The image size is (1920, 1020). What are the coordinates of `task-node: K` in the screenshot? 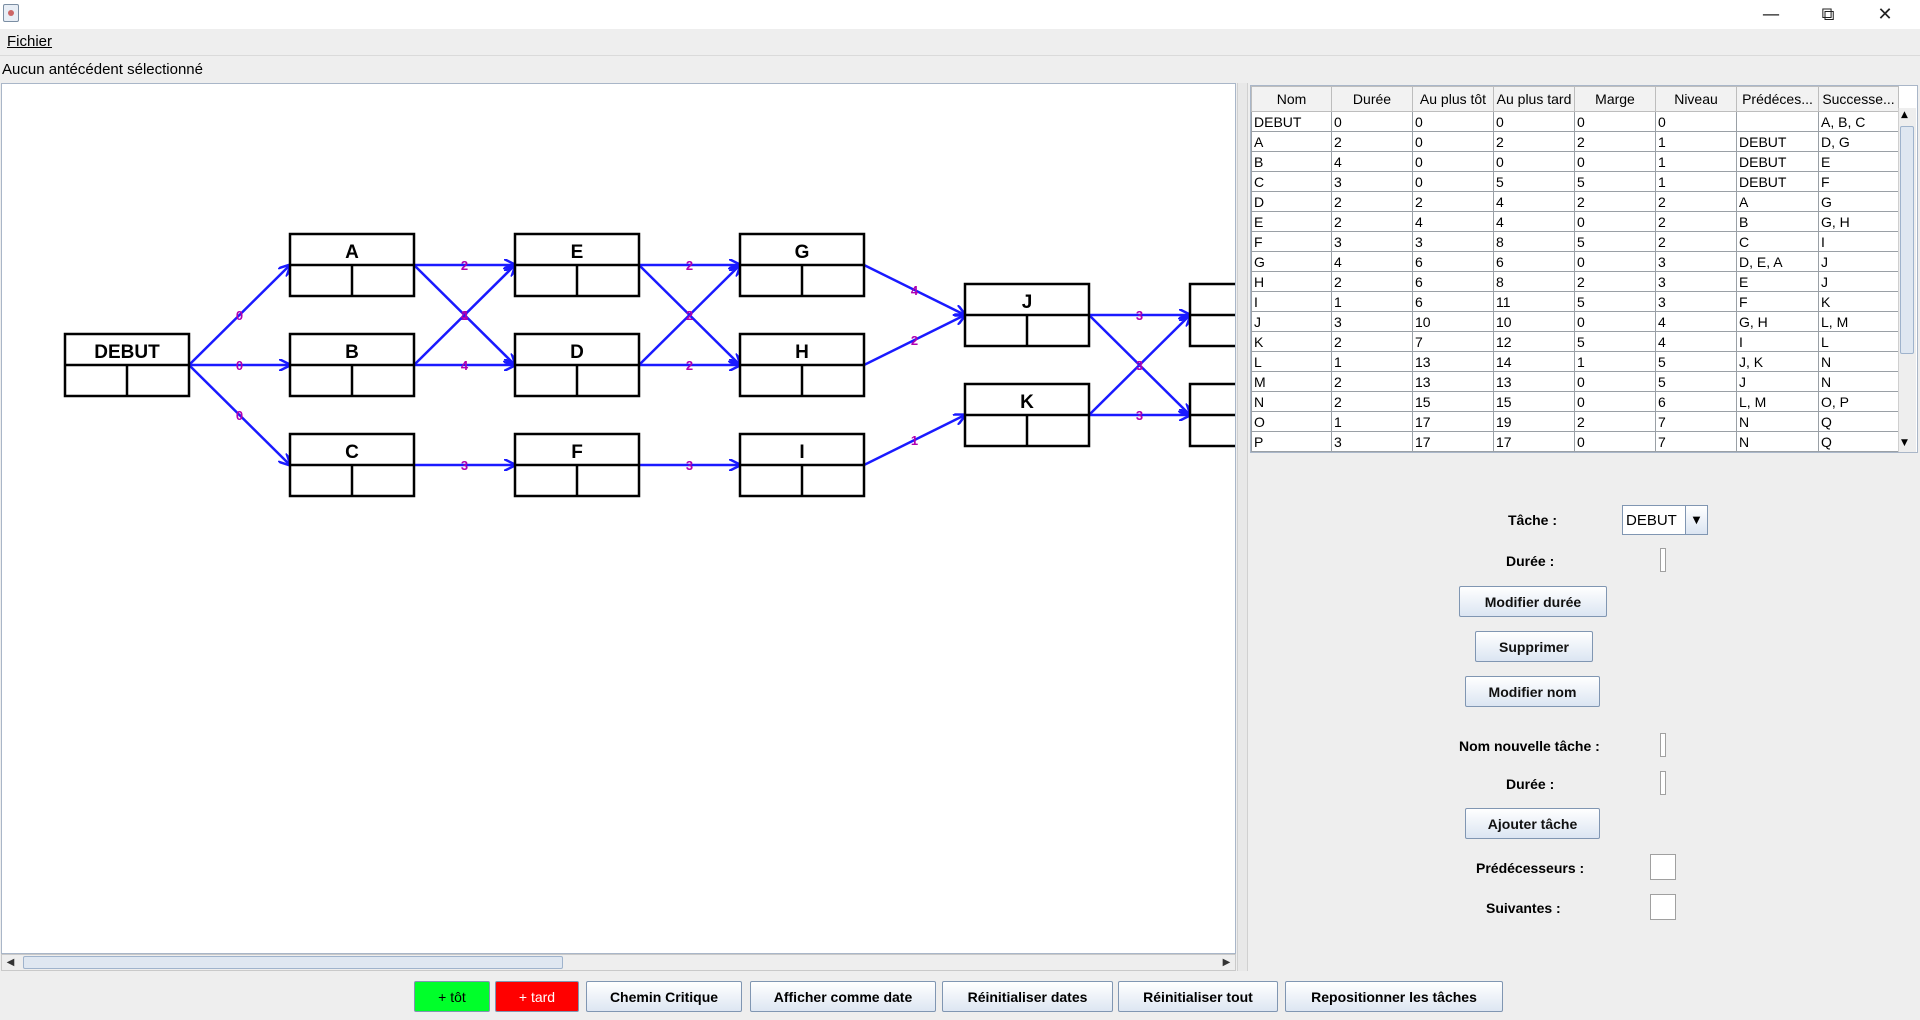 It's located at (1027, 415).